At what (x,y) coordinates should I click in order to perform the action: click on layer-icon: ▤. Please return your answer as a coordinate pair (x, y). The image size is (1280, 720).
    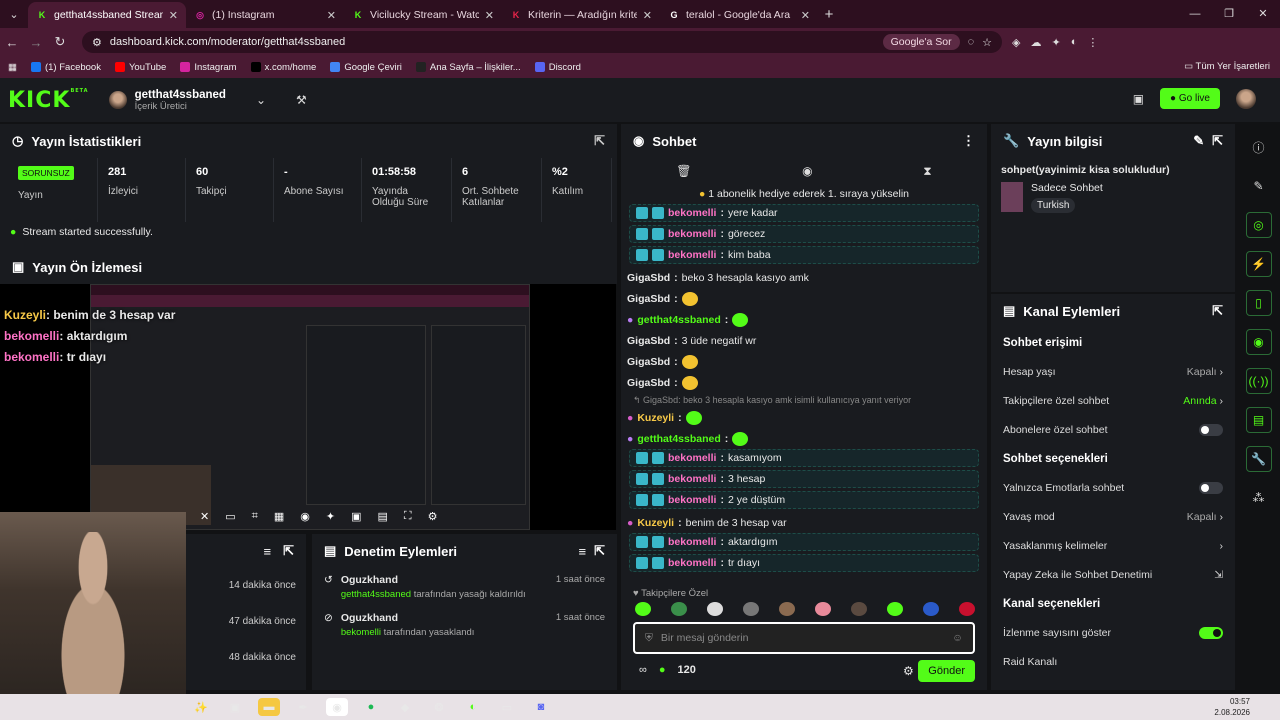
    Looking at the image, I should click on (382, 520).